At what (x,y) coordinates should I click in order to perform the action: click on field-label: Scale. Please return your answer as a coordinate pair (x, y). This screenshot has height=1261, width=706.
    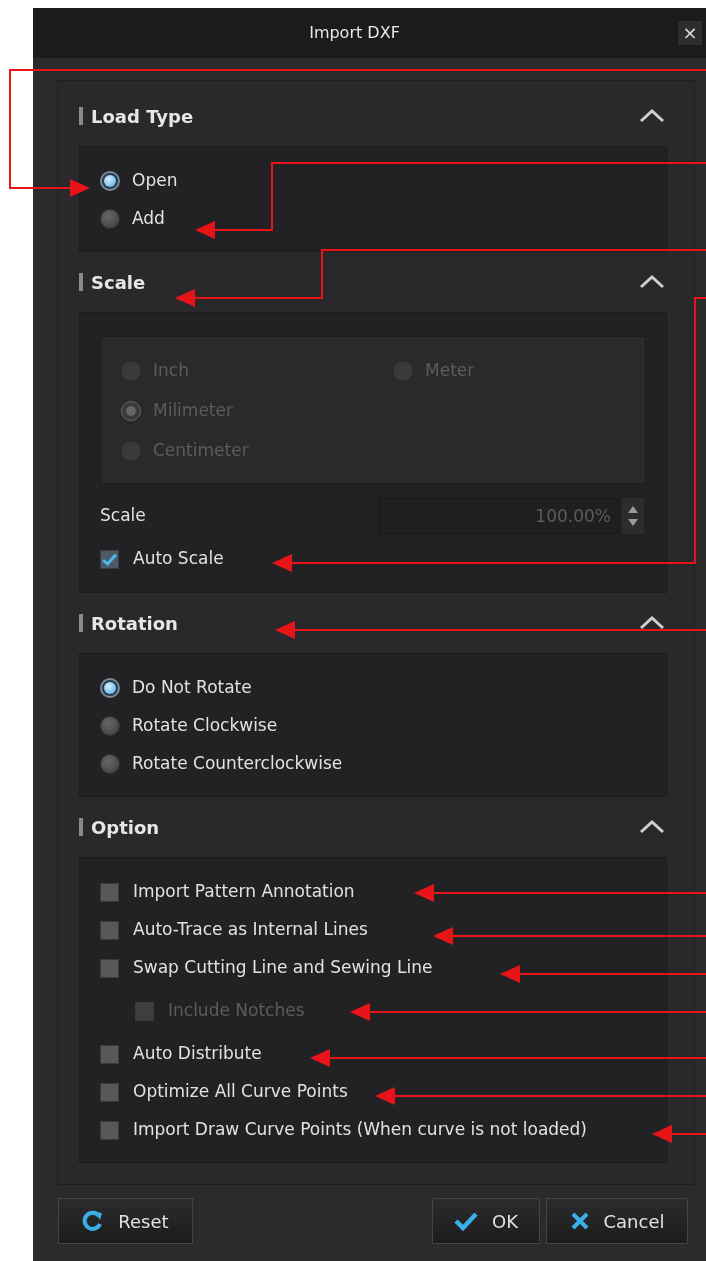
    Looking at the image, I should click on (123, 516).